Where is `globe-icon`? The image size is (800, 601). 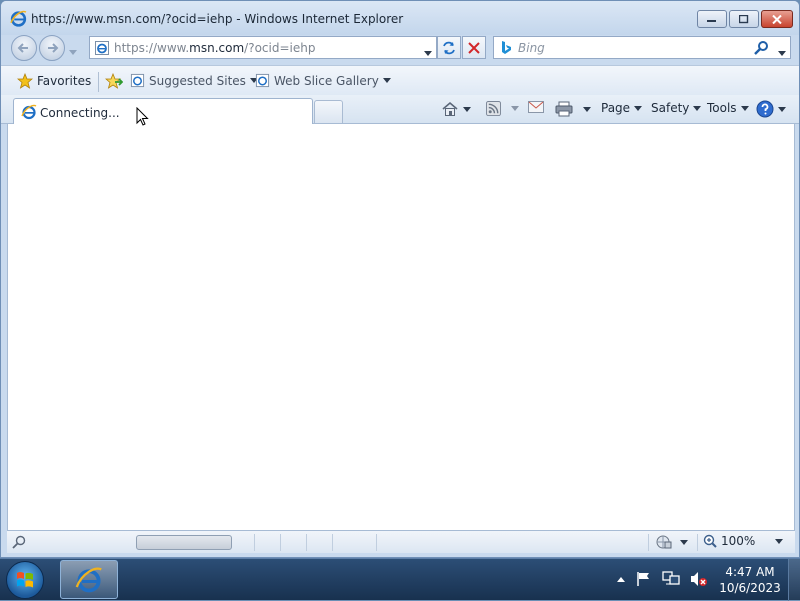 globe-icon is located at coordinates (664, 542).